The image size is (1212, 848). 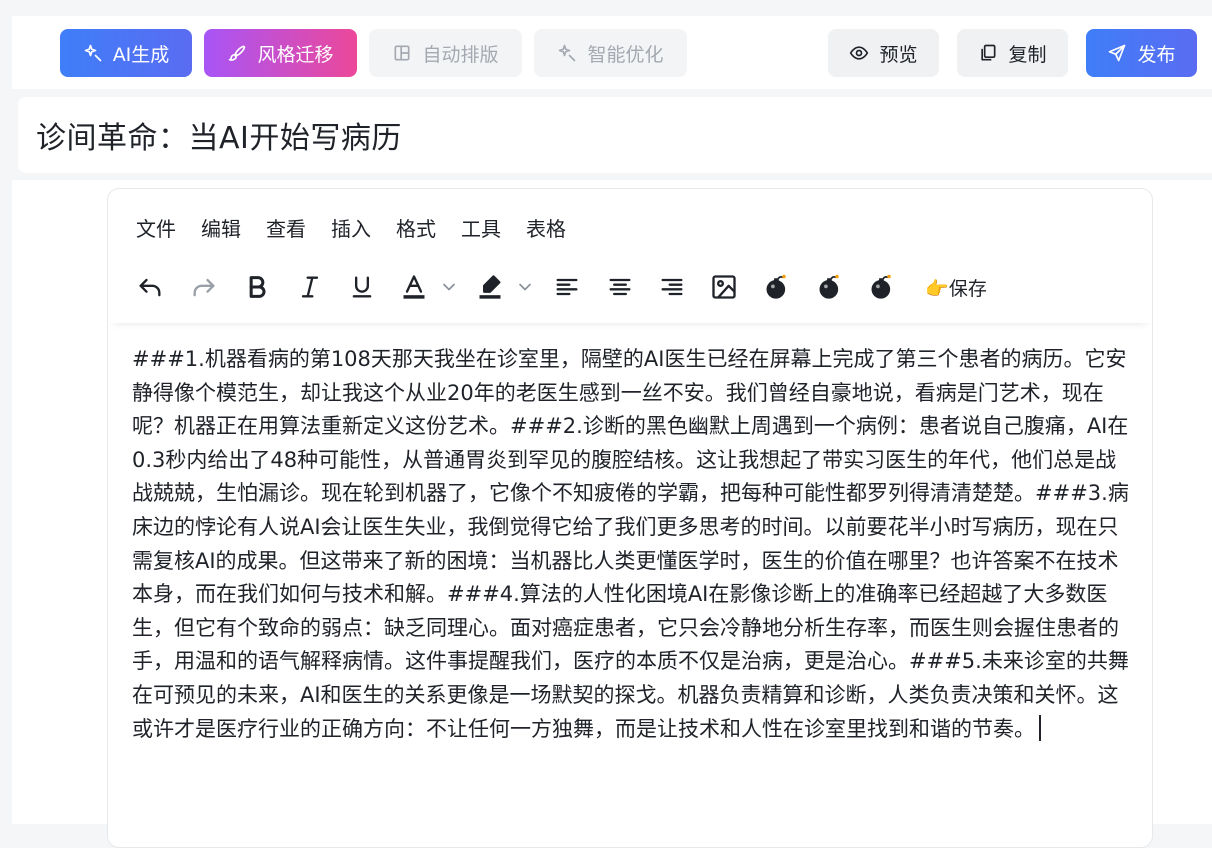 I want to click on layout-icon, so click(x=402, y=53).